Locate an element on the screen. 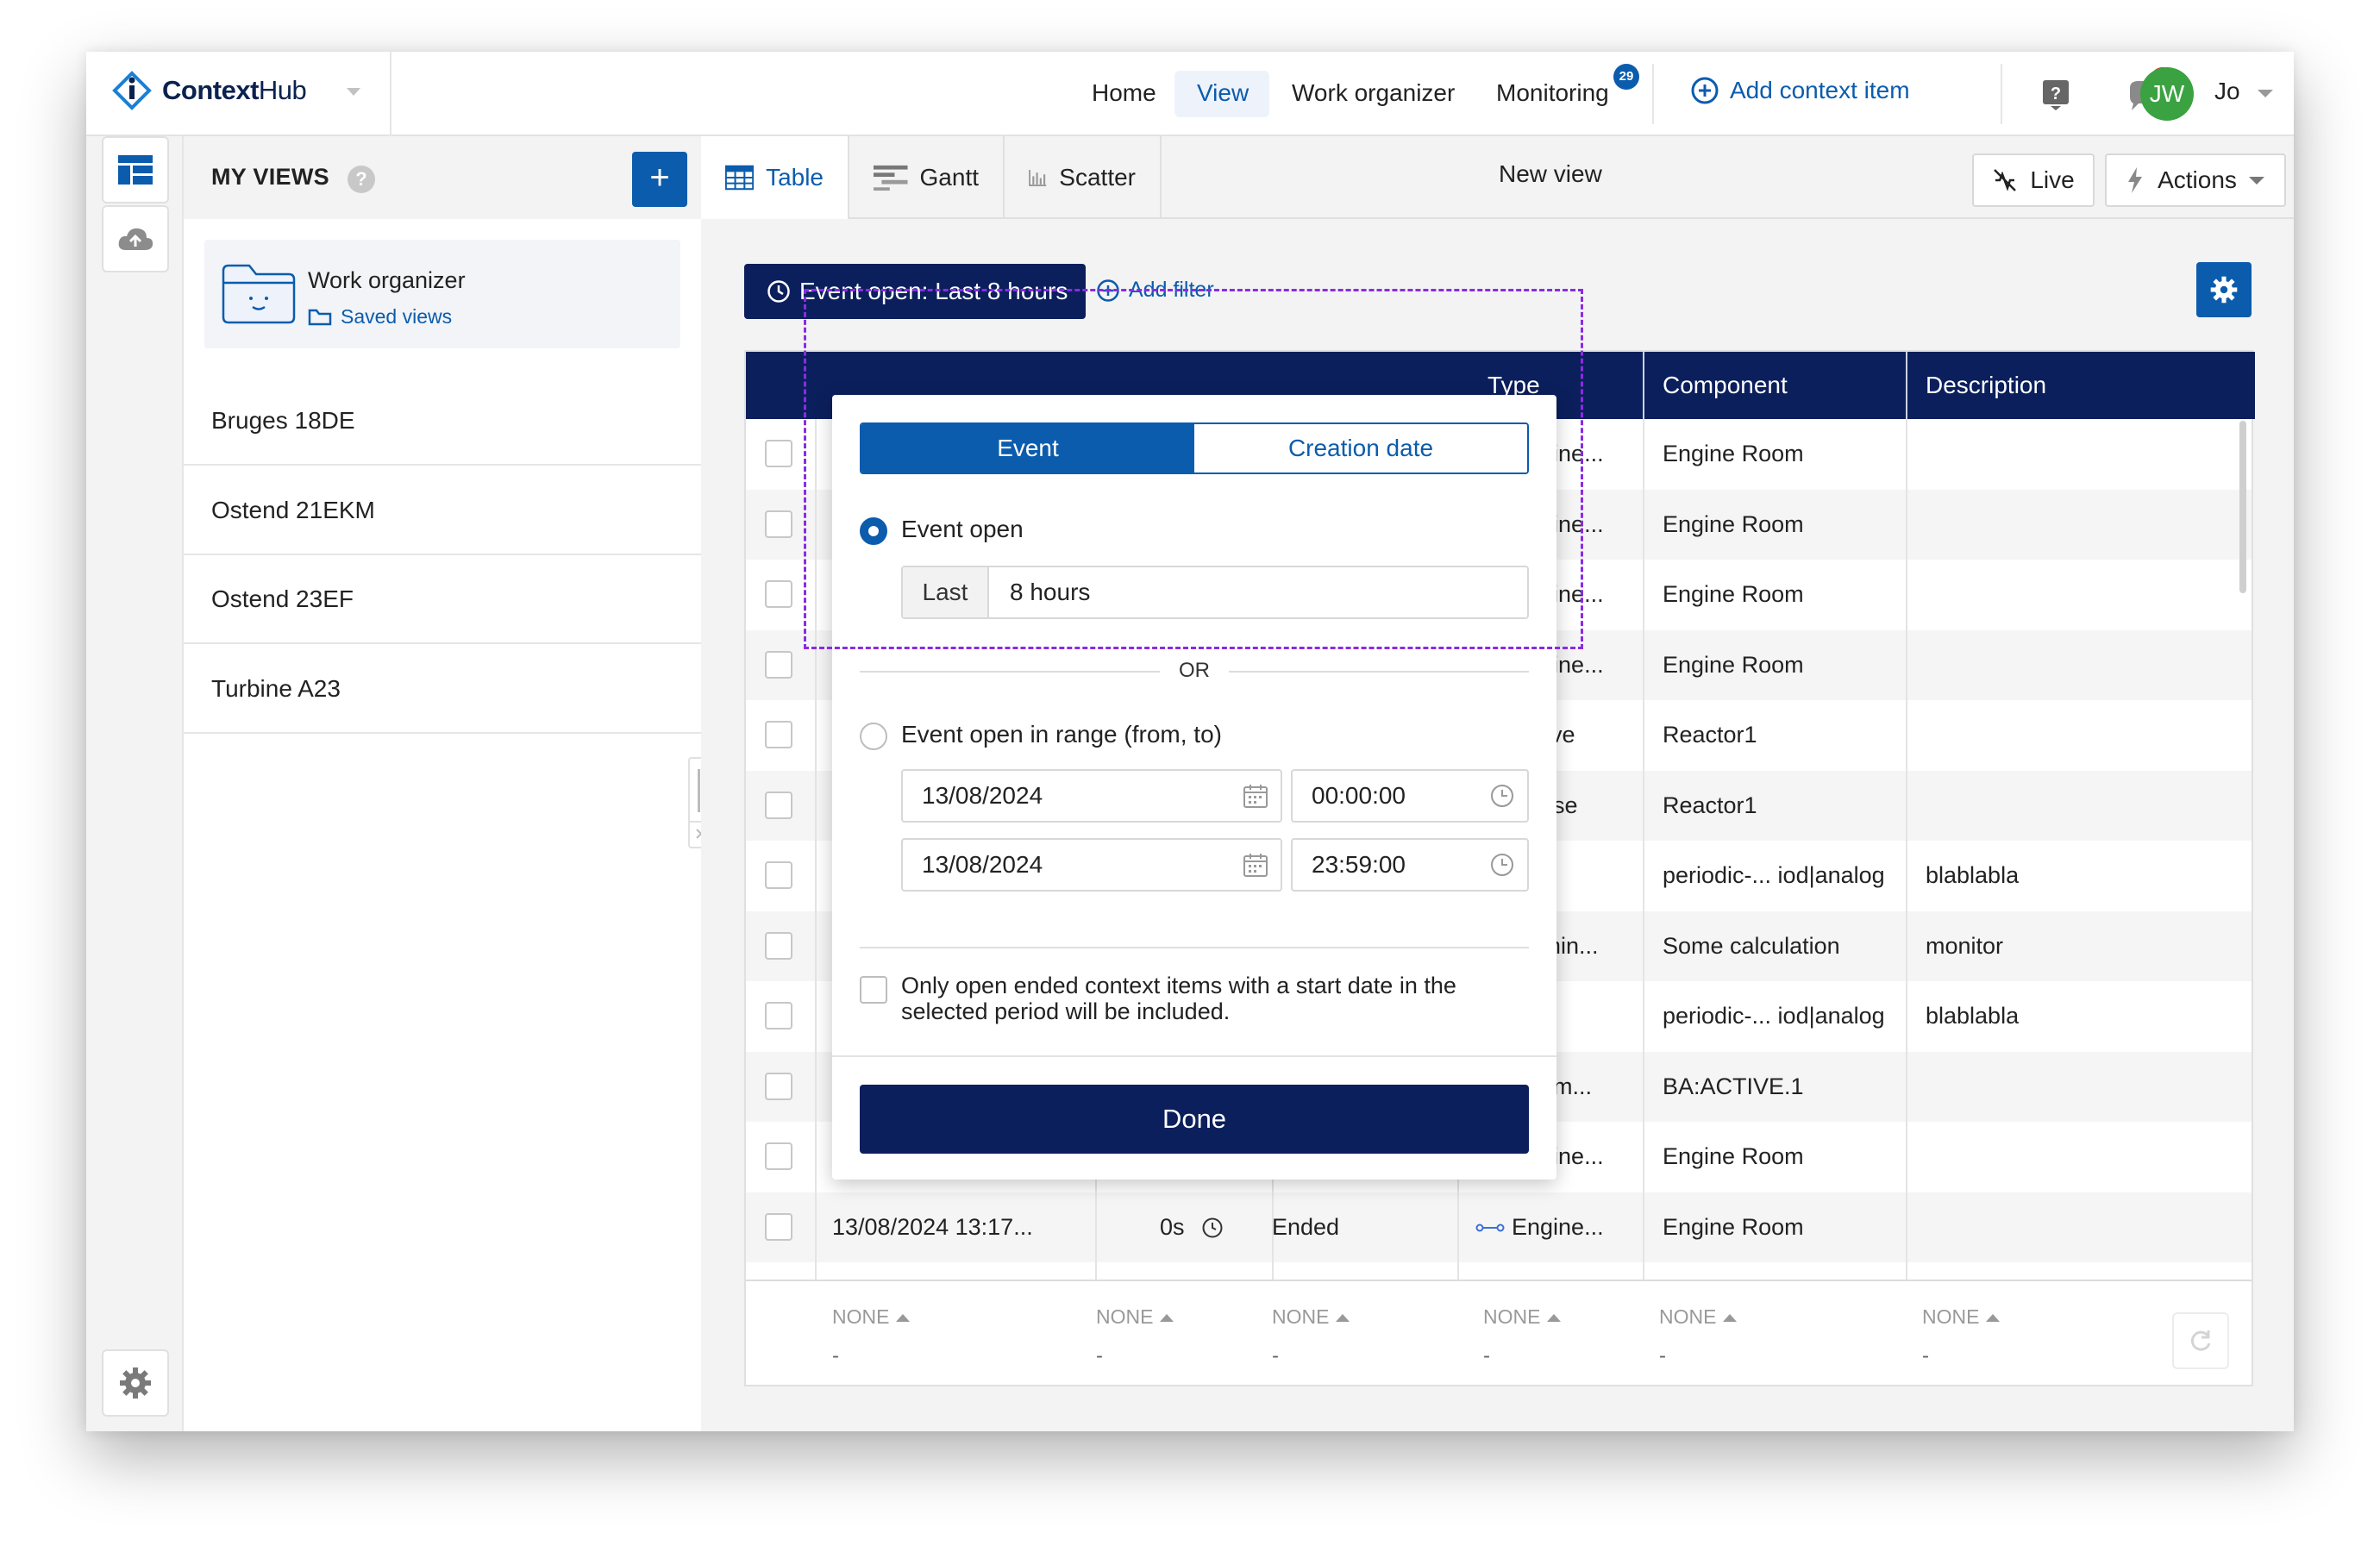  tab-scatter: Scatter is located at coordinates (1084, 177).